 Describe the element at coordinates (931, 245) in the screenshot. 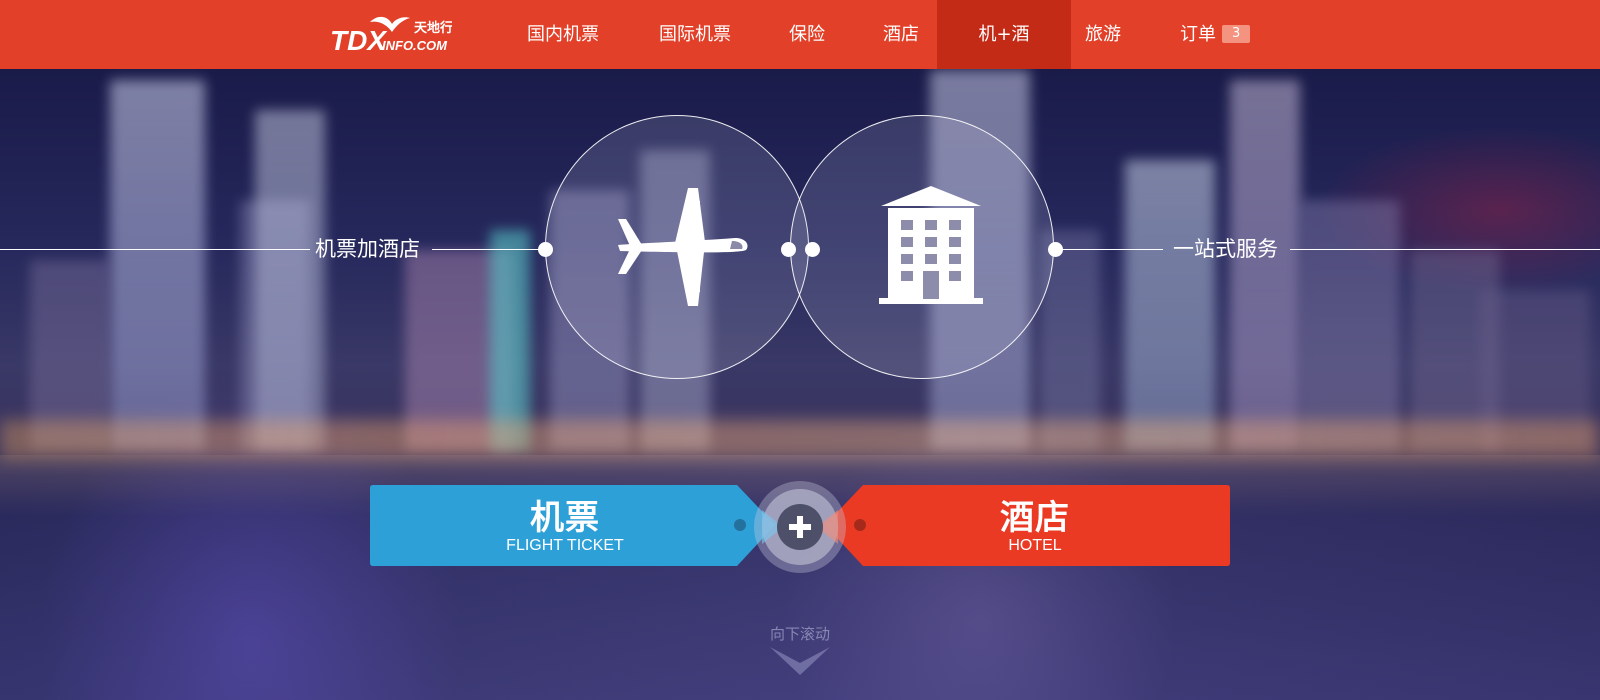

I see `hotel-building-icon` at that location.